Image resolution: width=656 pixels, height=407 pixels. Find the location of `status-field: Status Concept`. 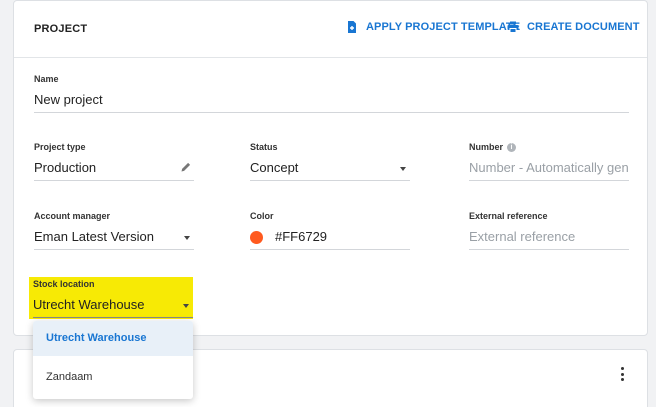

status-field: Status Concept is located at coordinates (330, 162).